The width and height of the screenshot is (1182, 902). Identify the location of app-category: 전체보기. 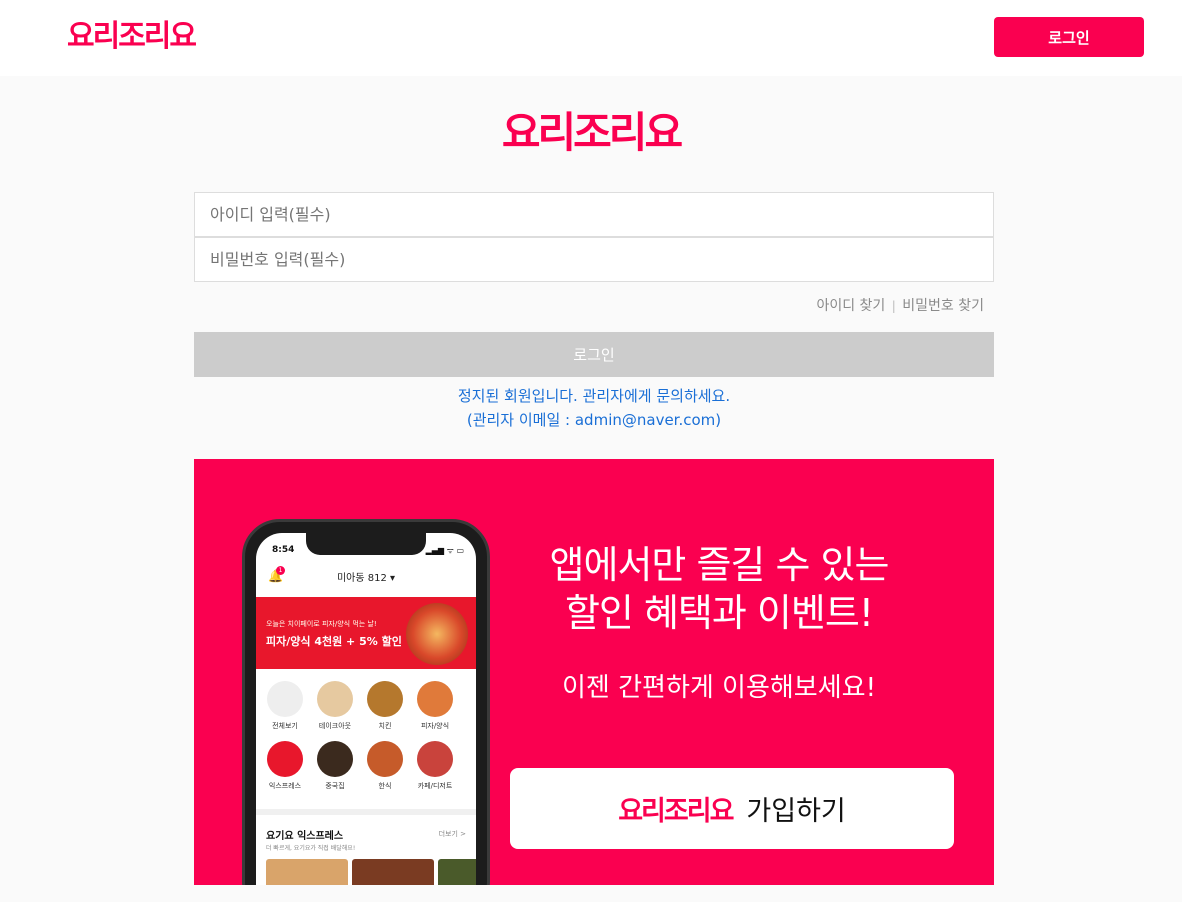
(285, 706).